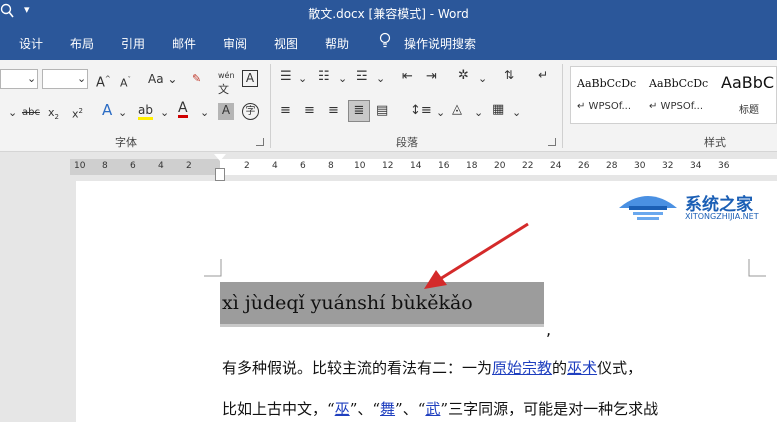  I want to click on watermark-logo: 系统之家 XITONGZHIJIA.NET, so click(690, 207).